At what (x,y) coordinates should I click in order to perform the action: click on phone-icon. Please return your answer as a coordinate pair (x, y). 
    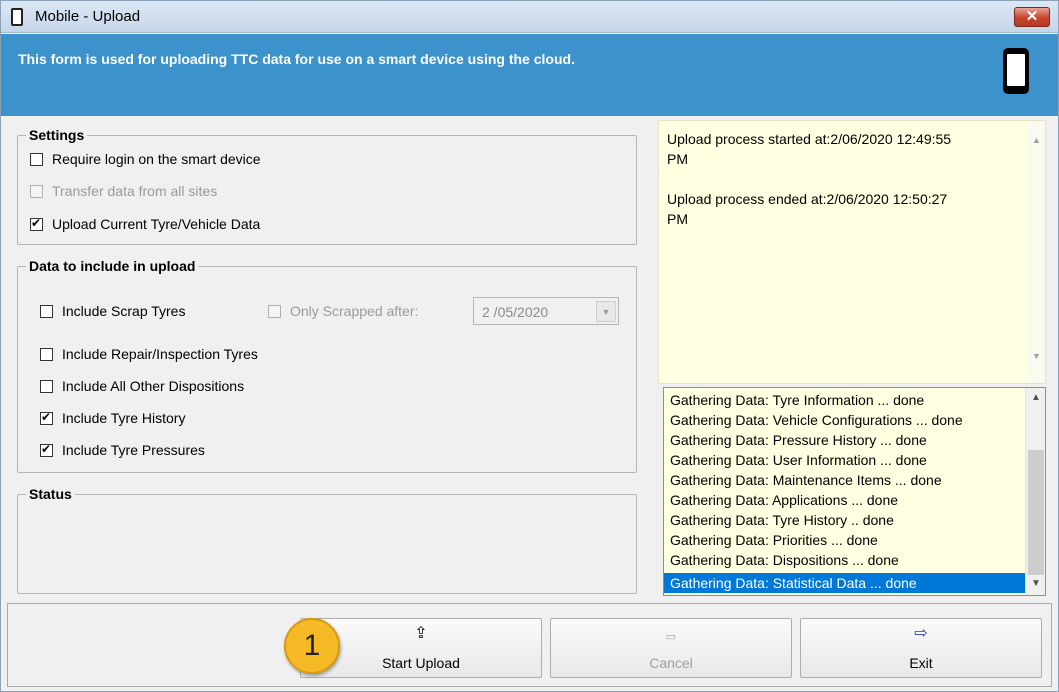
    Looking at the image, I should click on (17, 17).